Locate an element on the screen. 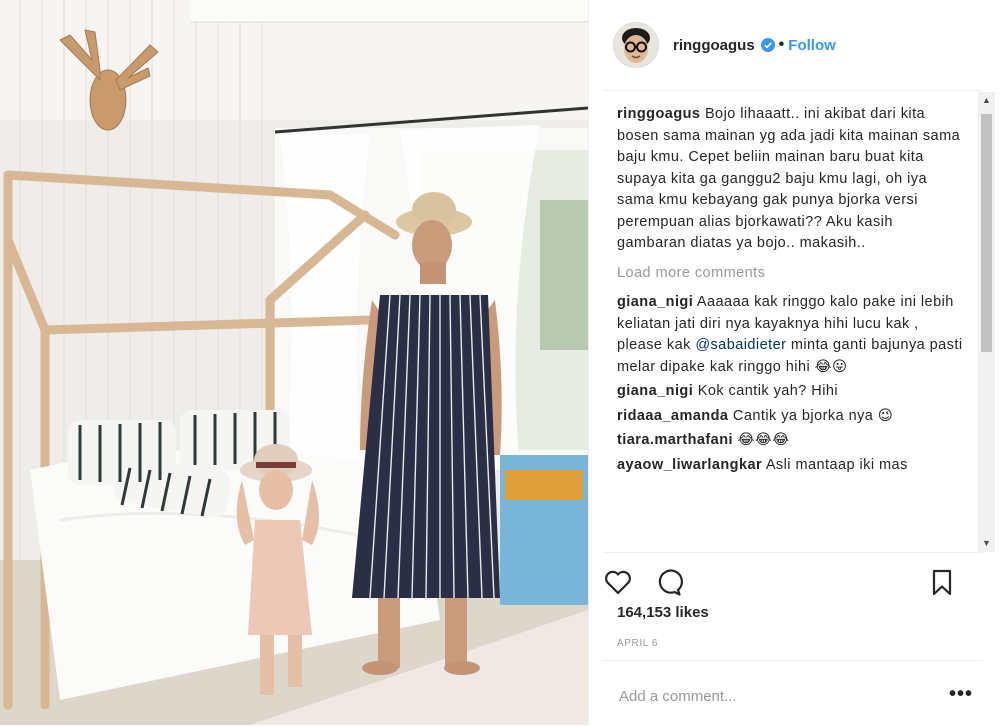  avatar is located at coordinates (636, 45).